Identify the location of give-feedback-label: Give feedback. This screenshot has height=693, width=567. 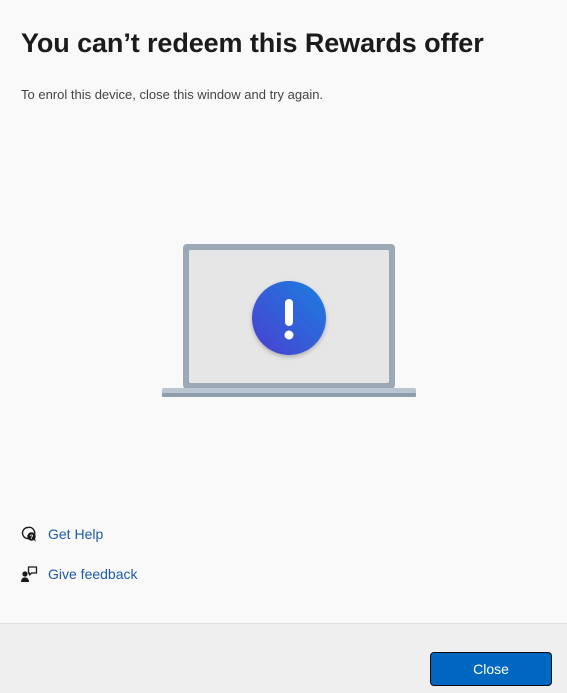
(93, 574).